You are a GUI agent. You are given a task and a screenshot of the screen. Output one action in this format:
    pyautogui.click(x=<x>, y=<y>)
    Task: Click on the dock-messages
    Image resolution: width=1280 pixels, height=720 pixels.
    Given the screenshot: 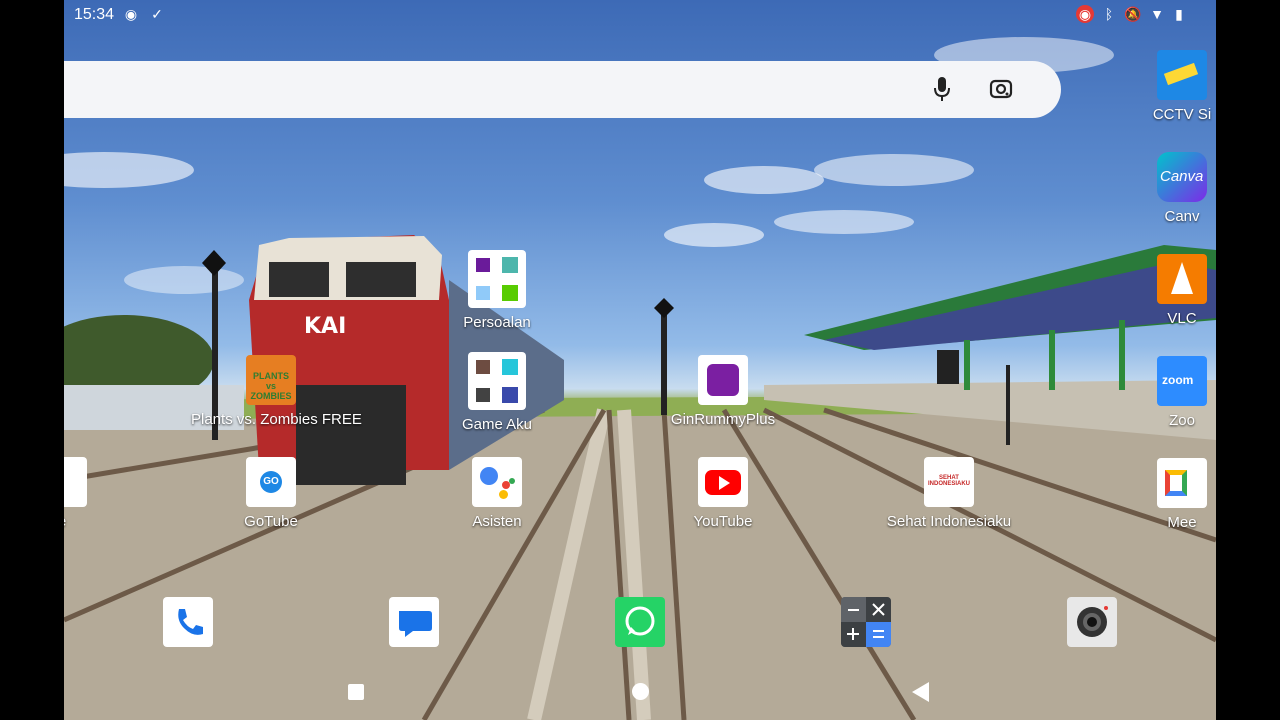 What is the action you would take?
    pyautogui.click(x=414, y=622)
    